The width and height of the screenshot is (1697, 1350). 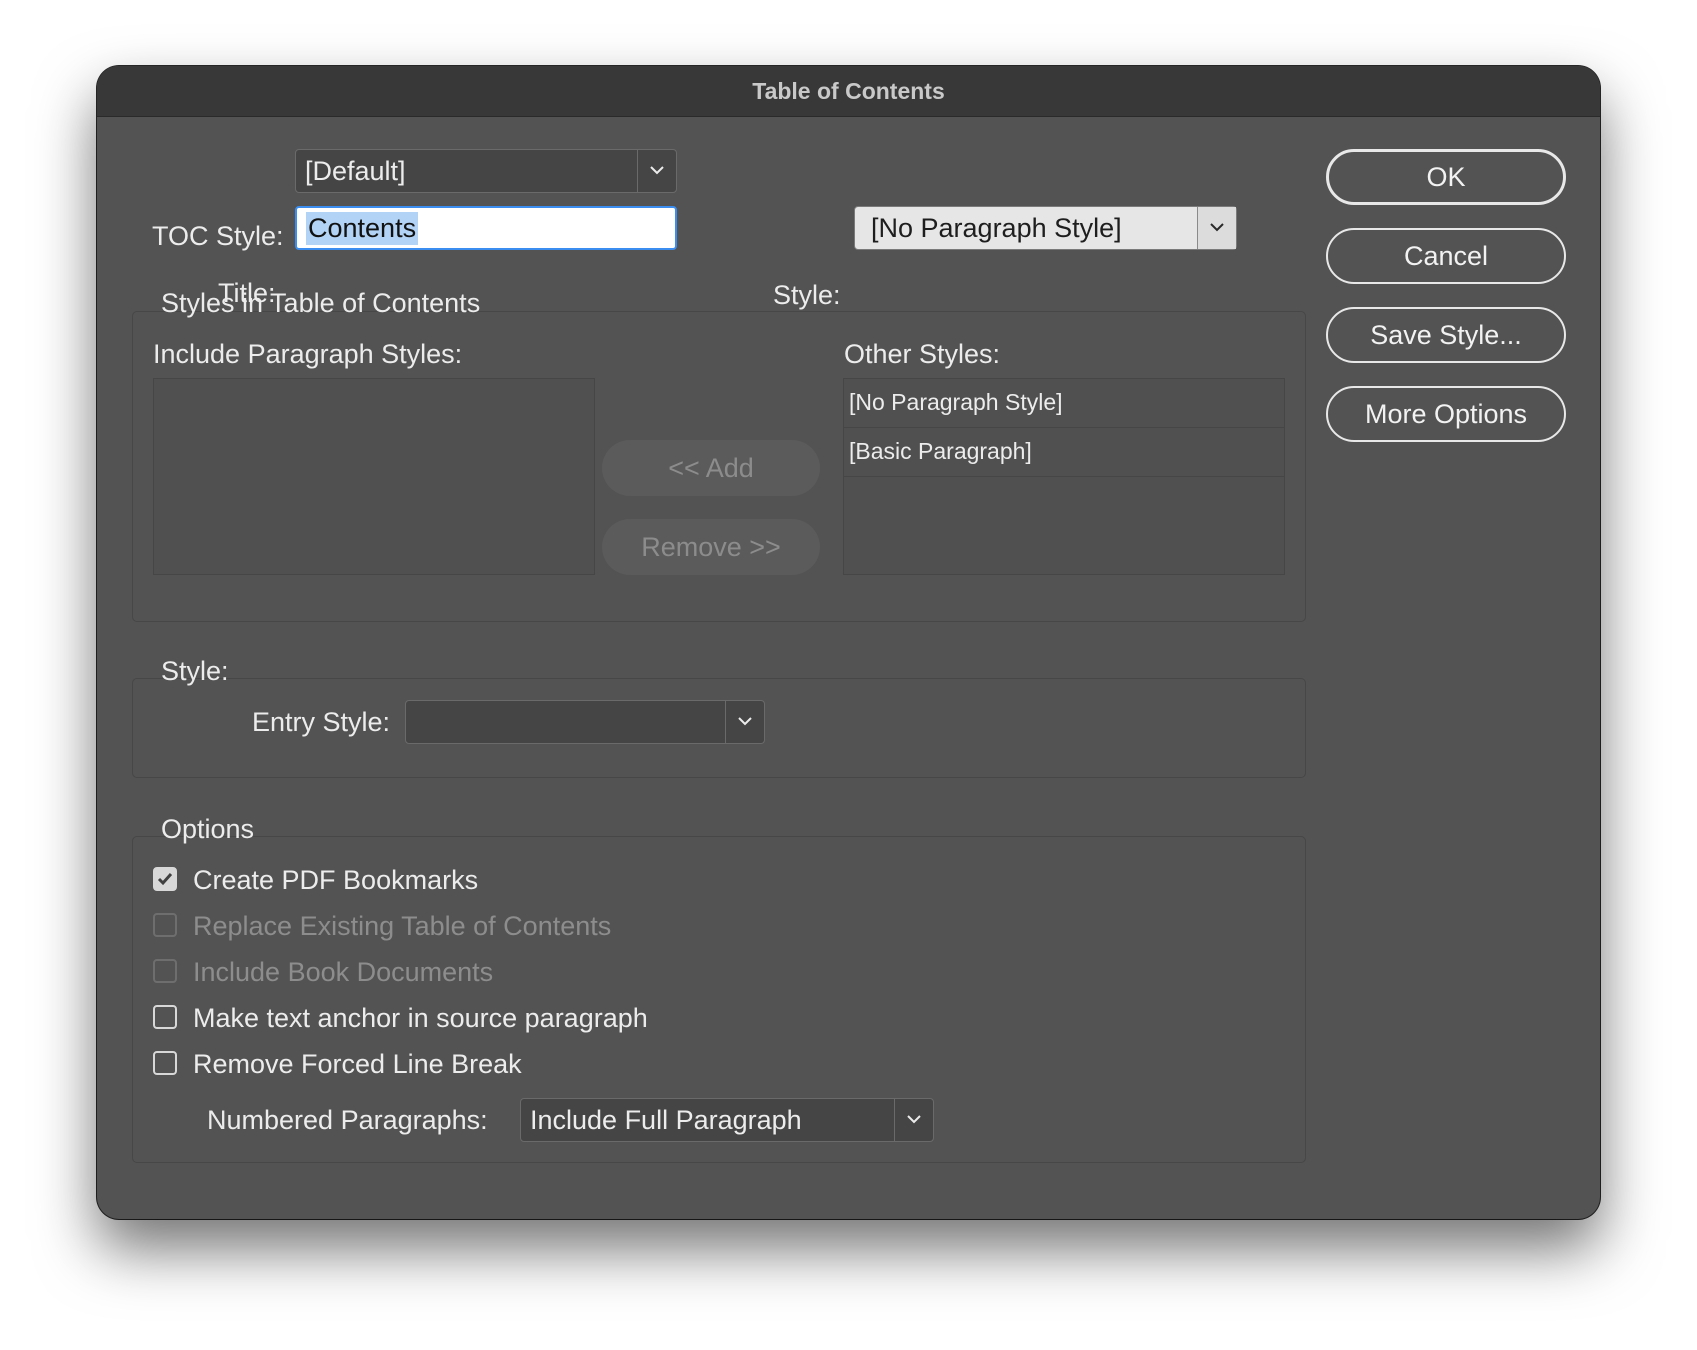 I want to click on numbered-paragraphs-value: Include Full Paragraph, so click(x=666, y=1120).